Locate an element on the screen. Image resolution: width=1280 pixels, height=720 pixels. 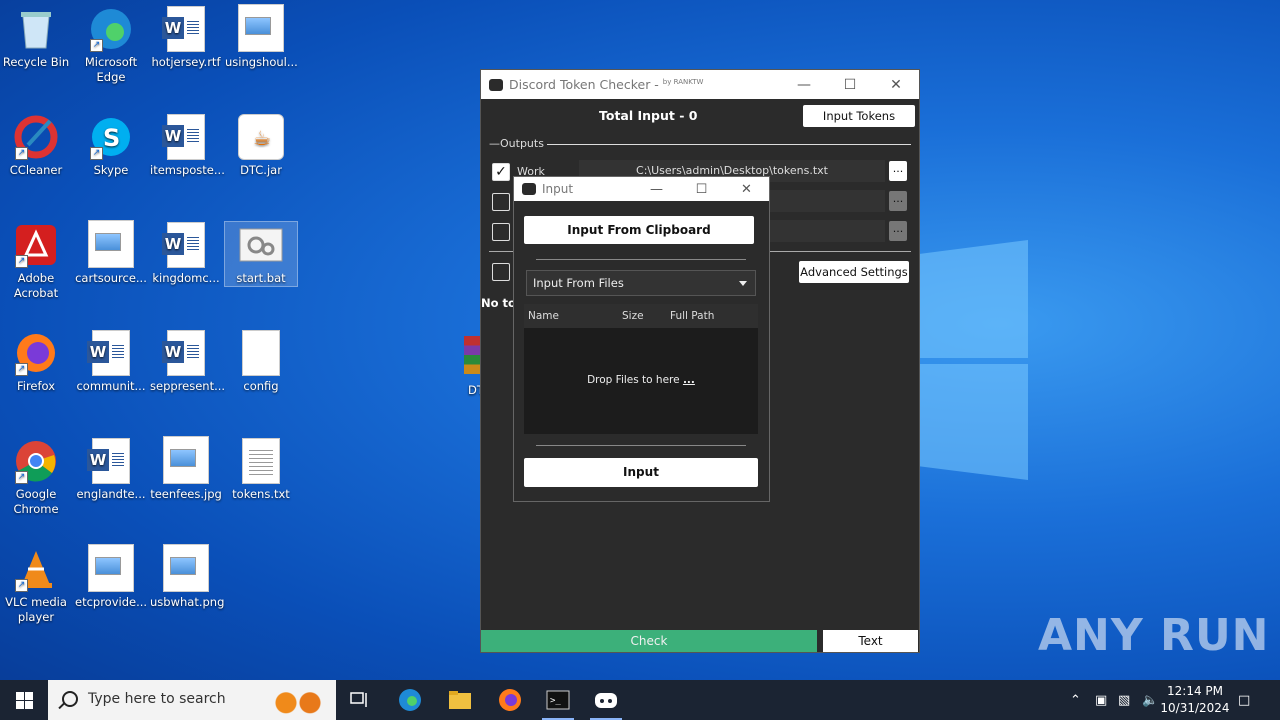
blank-file-icon is located at coordinates (261, 353).